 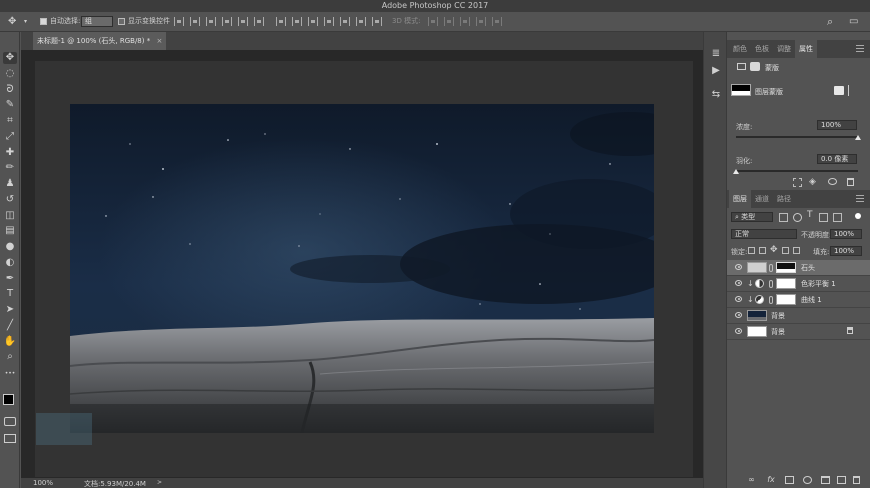 I want to click on feather-slider-track, so click(x=797, y=171).